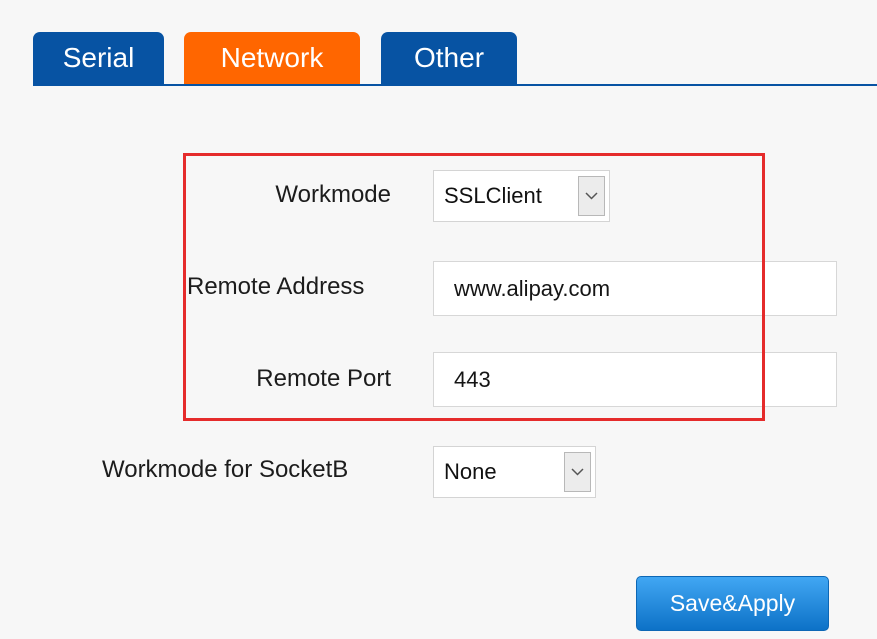  What do you see at coordinates (449, 58) in the screenshot?
I see `tab-other: Other` at bounding box center [449, 58].